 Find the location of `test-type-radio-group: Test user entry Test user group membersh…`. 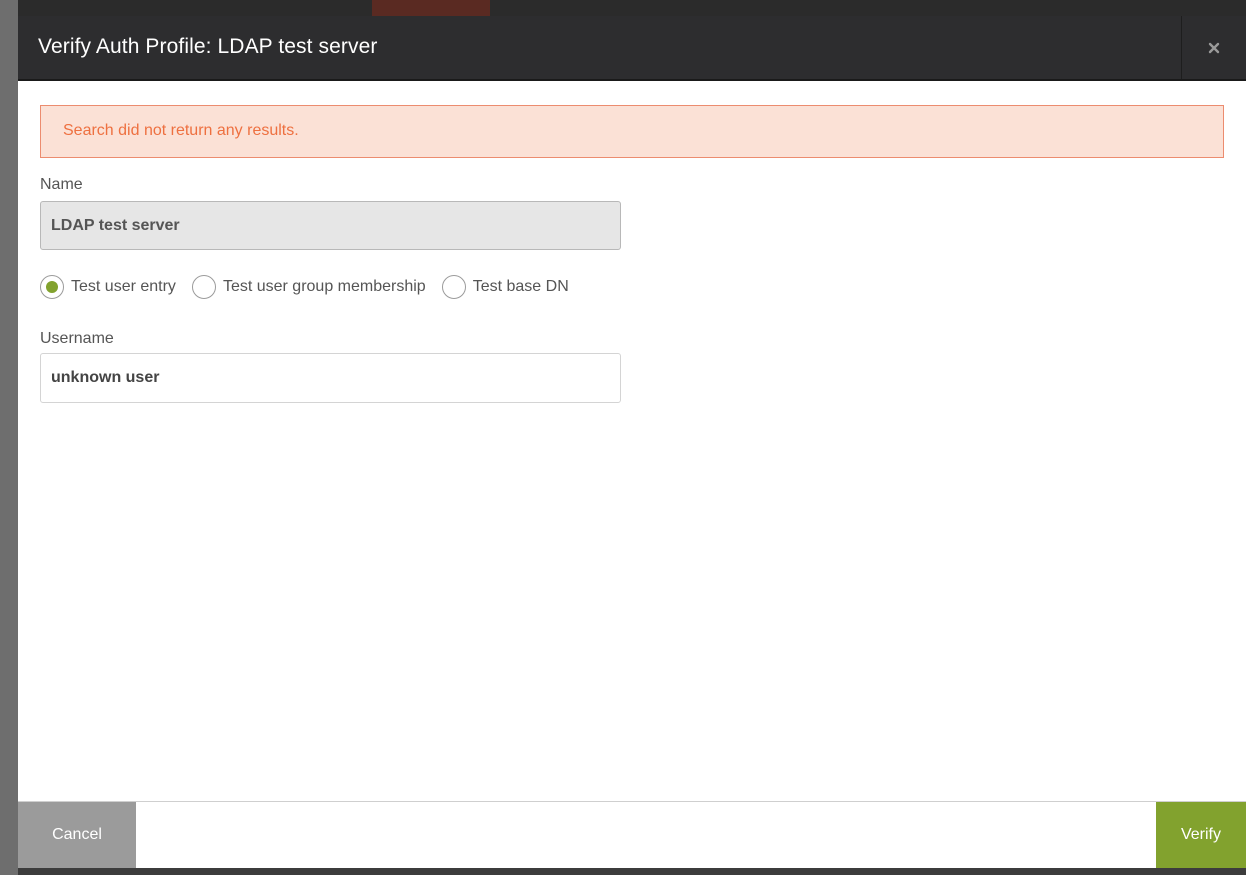

test-type-radio-group: Test user entry Test user group membersh… is located at coordinates (312, 287).